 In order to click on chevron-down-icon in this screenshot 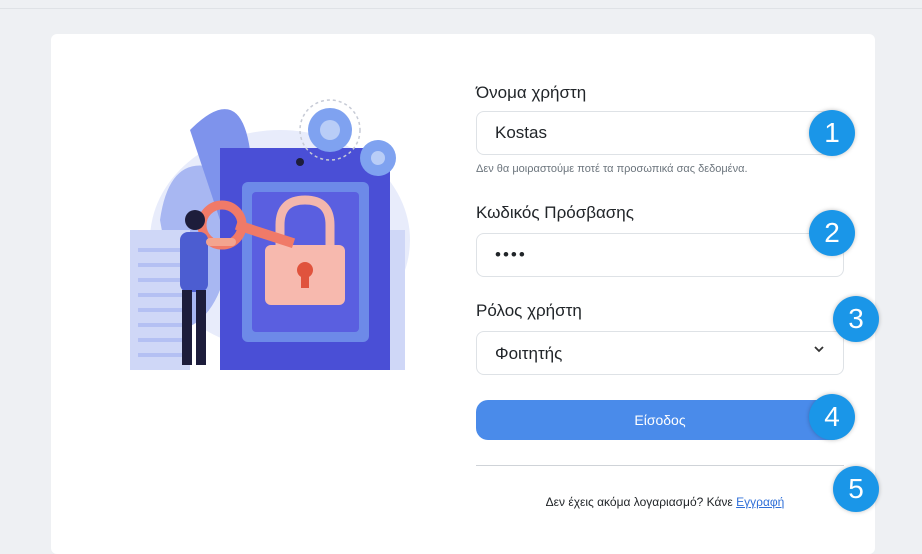, I will do `click(819, 350)`.